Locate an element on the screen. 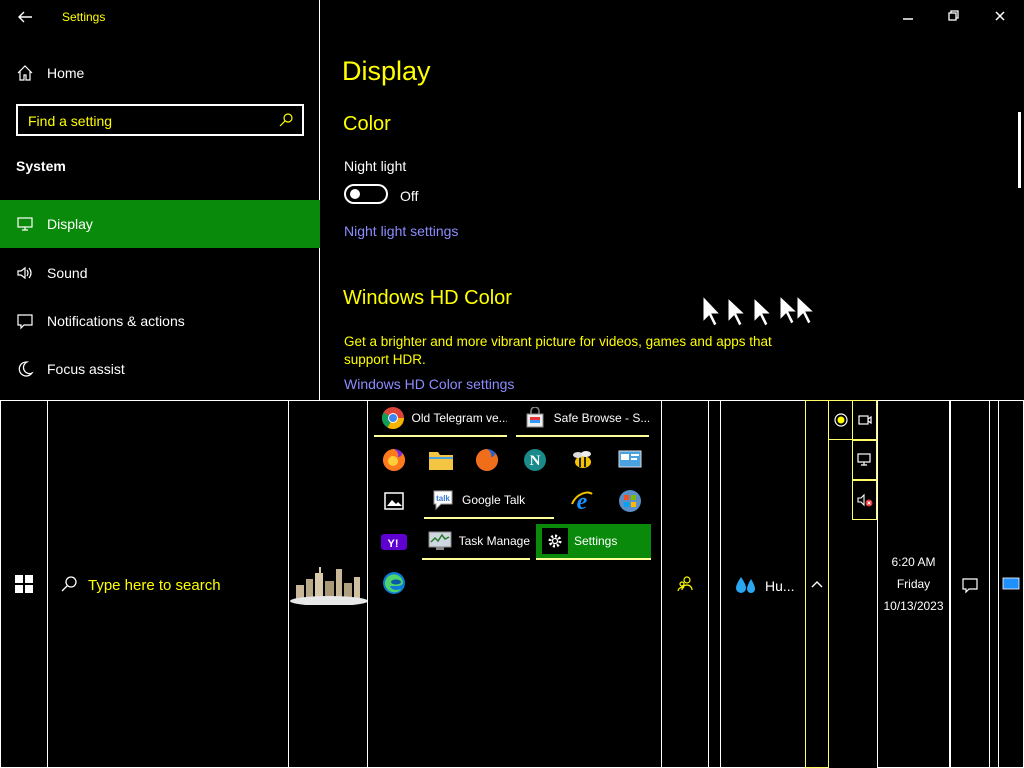  city-skyline-icon is located at coordinates (329, 586).